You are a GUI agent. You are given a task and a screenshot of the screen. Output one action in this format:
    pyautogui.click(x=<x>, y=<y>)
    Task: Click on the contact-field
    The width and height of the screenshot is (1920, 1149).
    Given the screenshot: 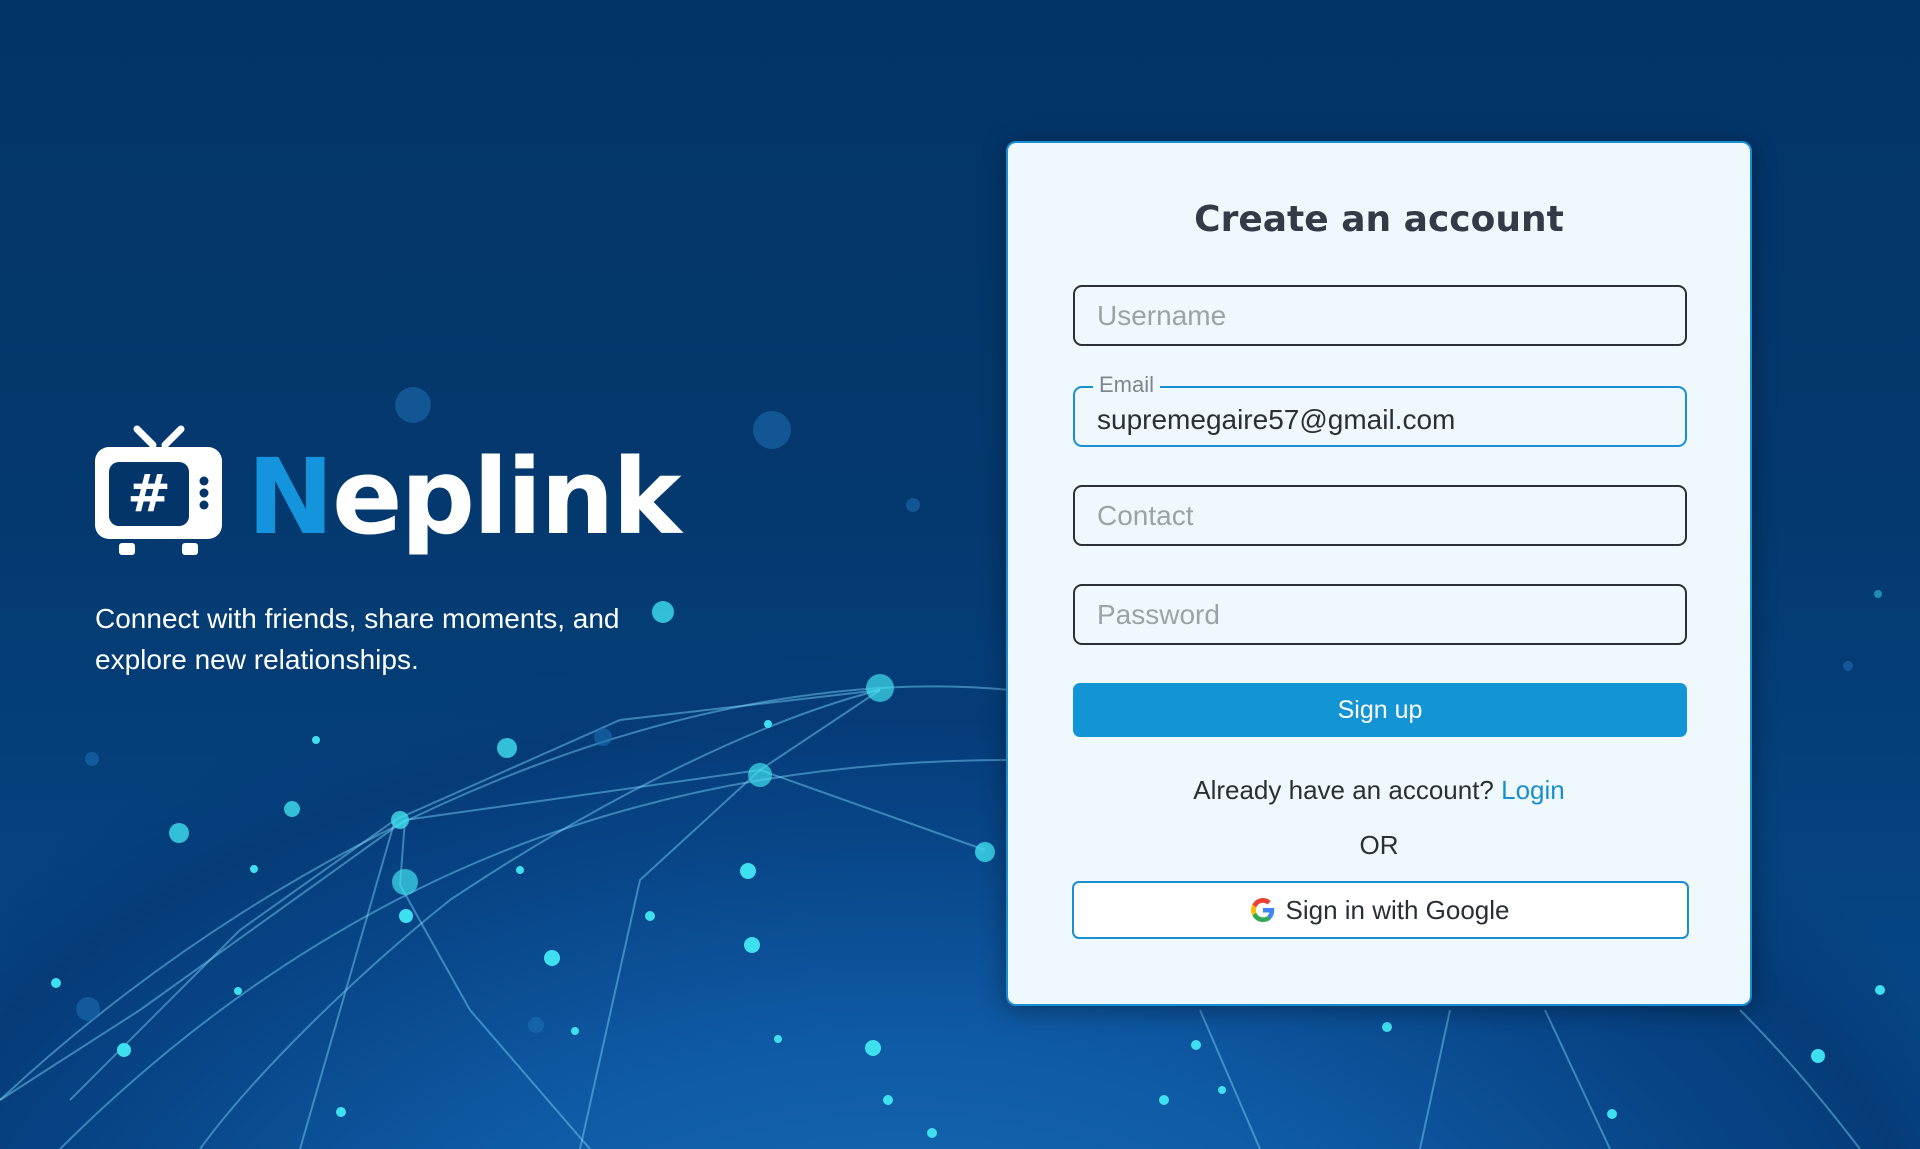 What is the action you would take?
    pyautogui.click(x=1380, y=515)
    